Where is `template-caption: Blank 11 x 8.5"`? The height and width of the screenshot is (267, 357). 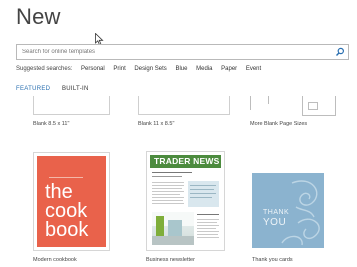 template-caption: Blank 11 x 8.5" is located at coordinates (156, 124).